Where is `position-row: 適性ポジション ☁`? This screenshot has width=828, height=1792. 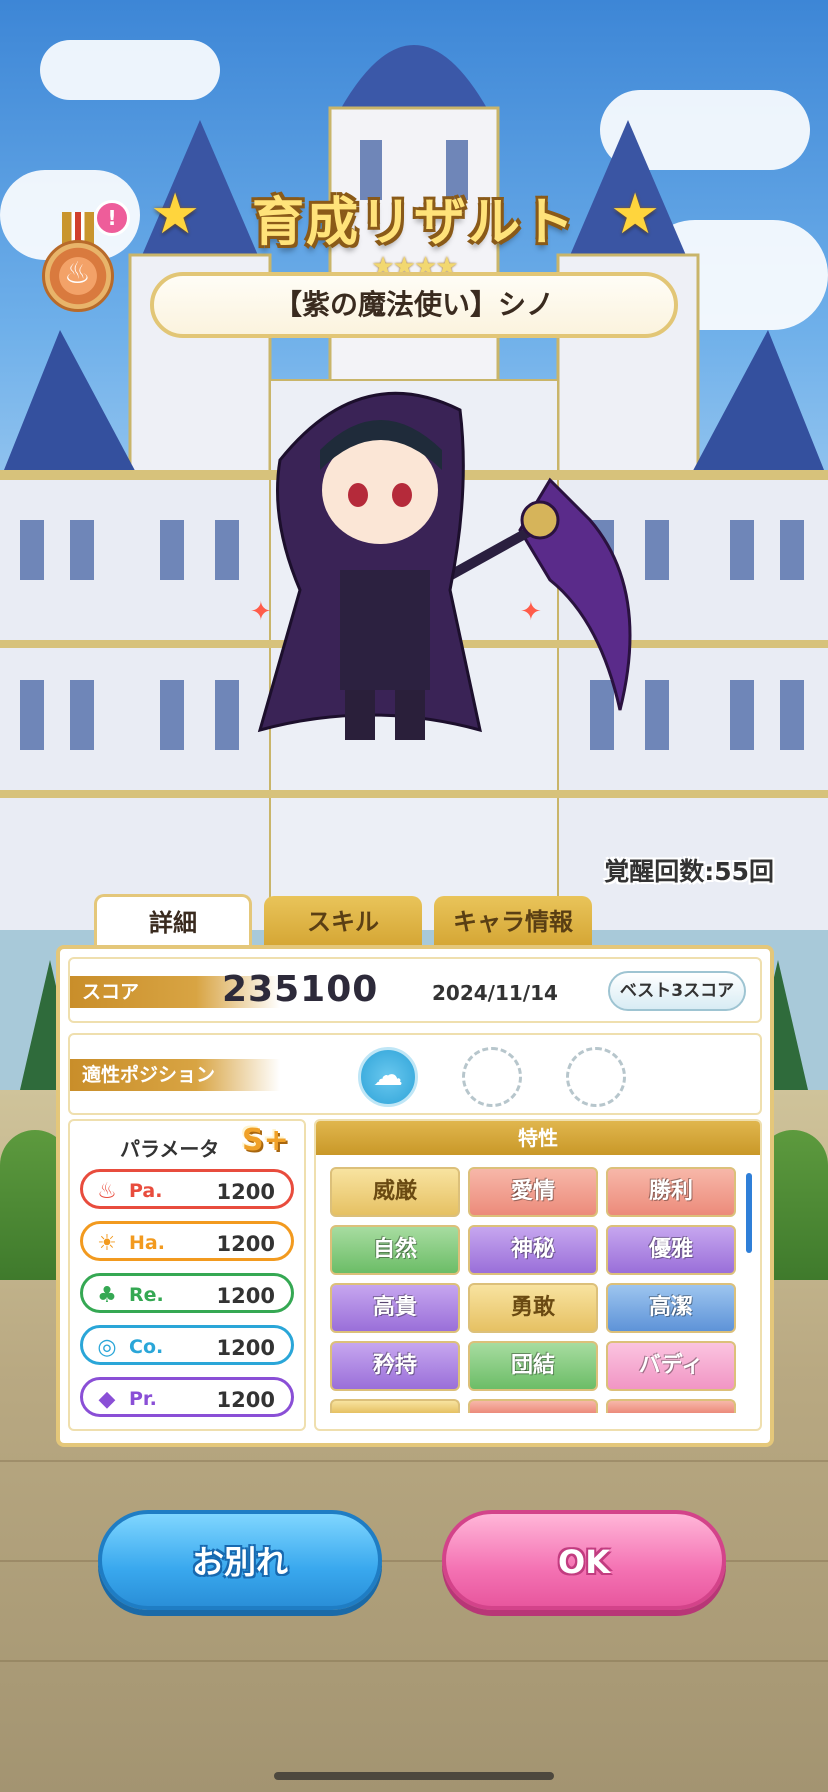
position-row: 適性ポジション ☁ is located at coordinates (415, 1074).